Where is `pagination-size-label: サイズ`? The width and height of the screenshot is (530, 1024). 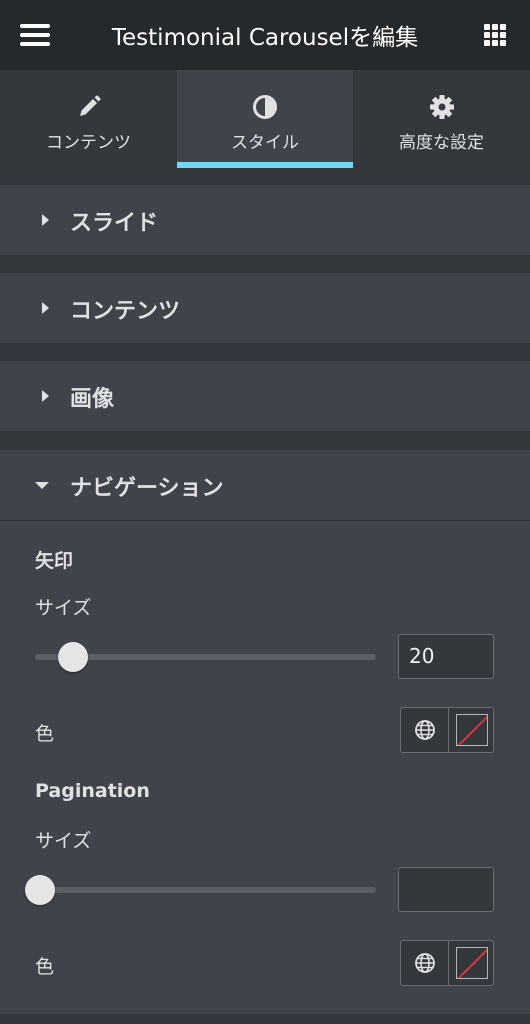 pagination-size-label: サイズ is located at coordinates (63, 841).